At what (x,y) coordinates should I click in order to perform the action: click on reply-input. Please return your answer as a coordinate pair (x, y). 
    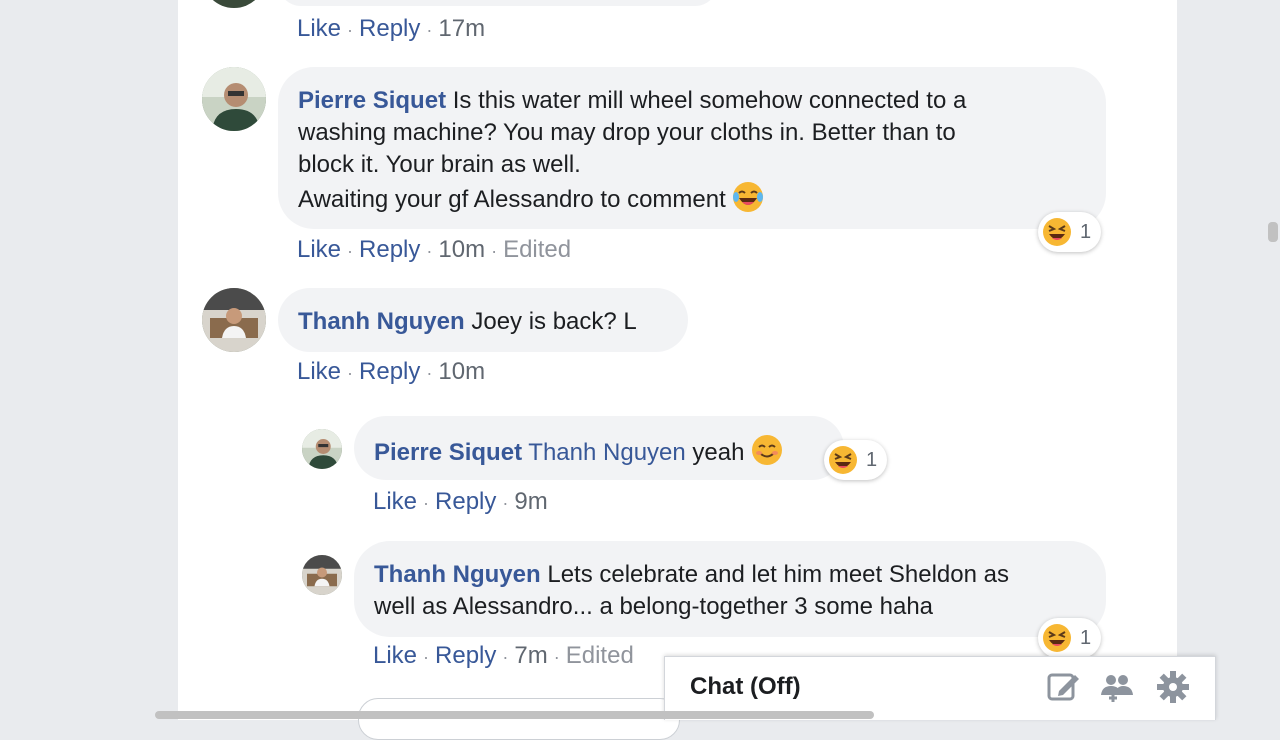
    Looking at the image, I should click on (519, 719).